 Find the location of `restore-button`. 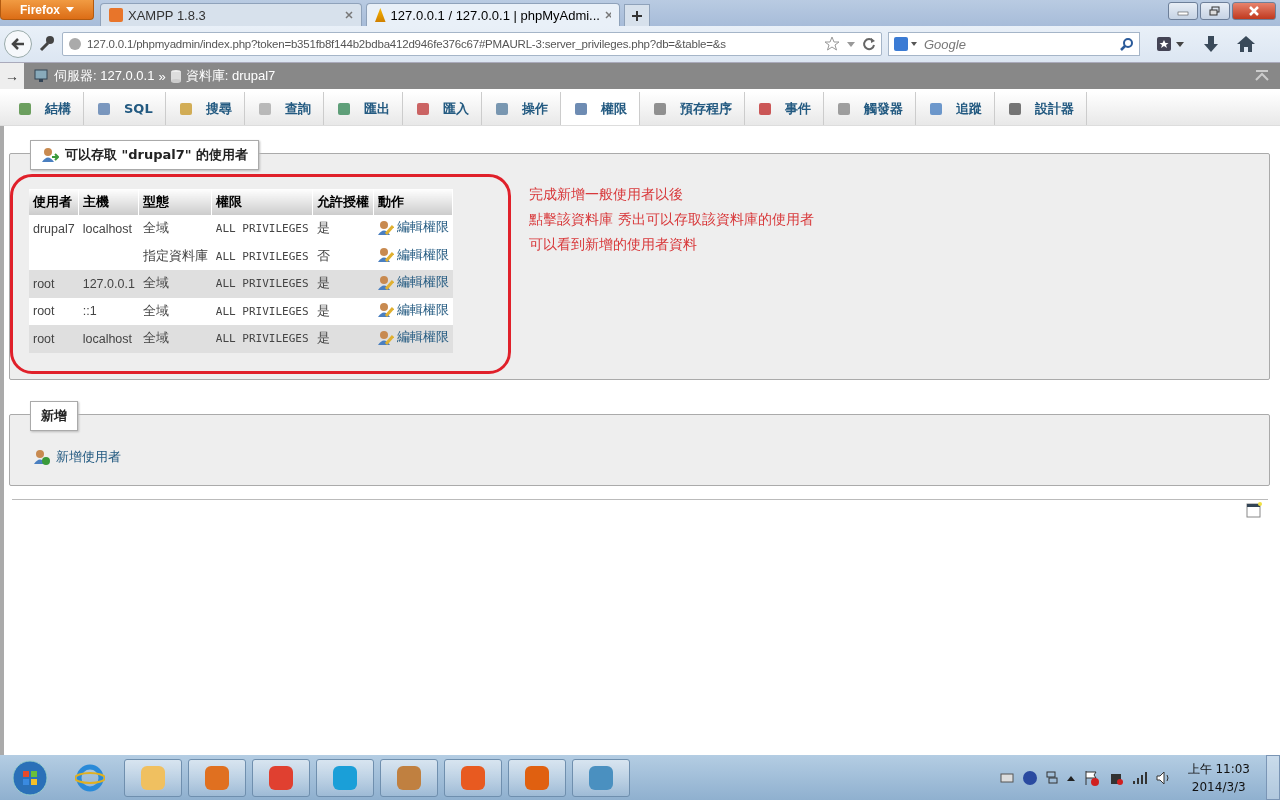

restore-button is located at coordinates (1215, 11).